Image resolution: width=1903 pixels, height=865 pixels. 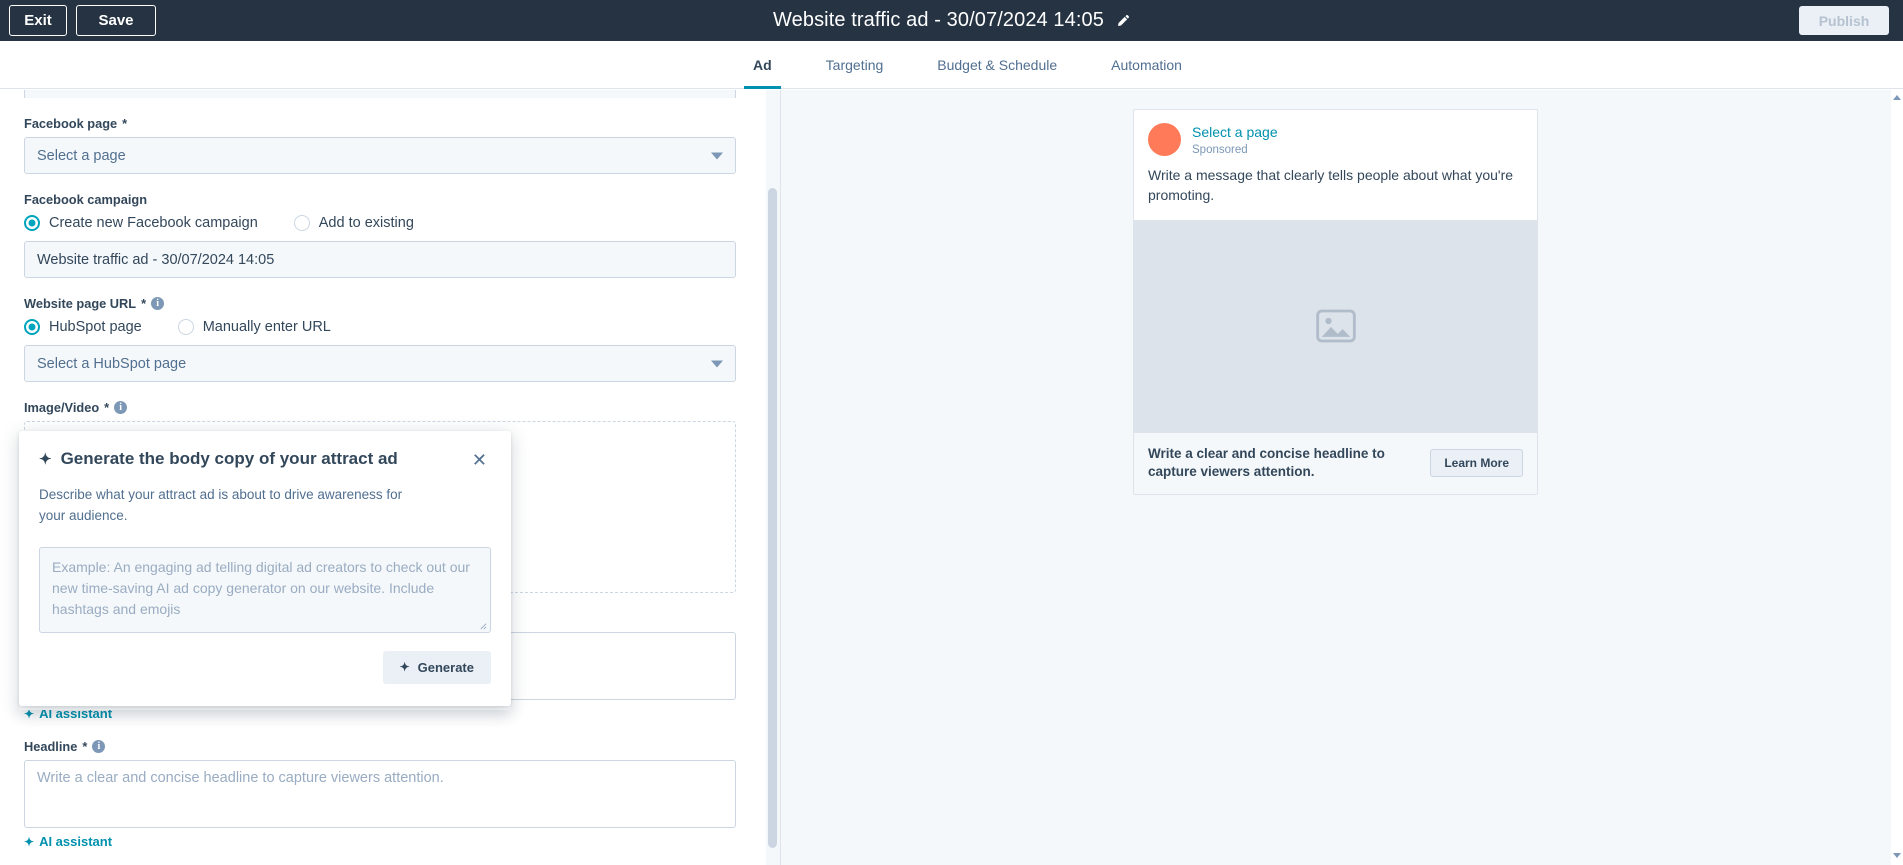 What do you see at coordinates (153, 223) in the screenshot?
I see `radio-label: Create new Facebook campaign` at bounding box center [153, 223].